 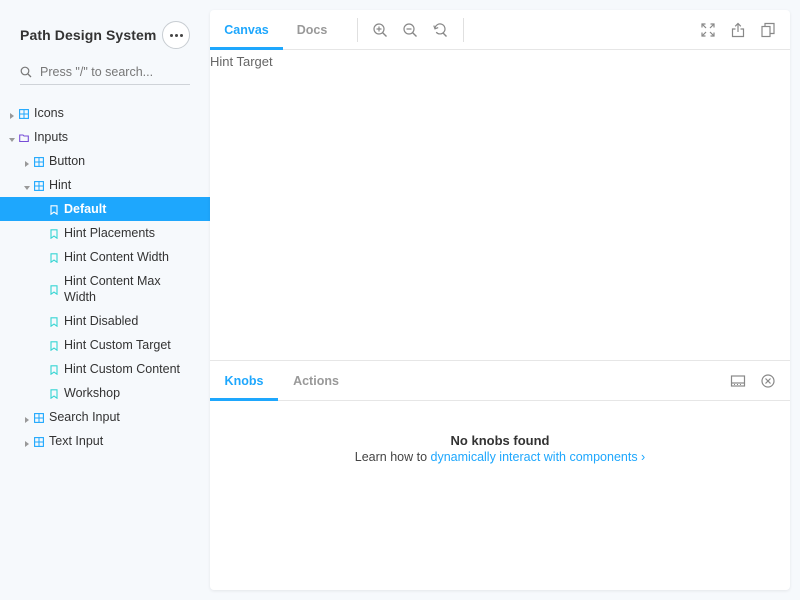 I want to click on sidebar-item-default: Default, so click(x=105, y=209).